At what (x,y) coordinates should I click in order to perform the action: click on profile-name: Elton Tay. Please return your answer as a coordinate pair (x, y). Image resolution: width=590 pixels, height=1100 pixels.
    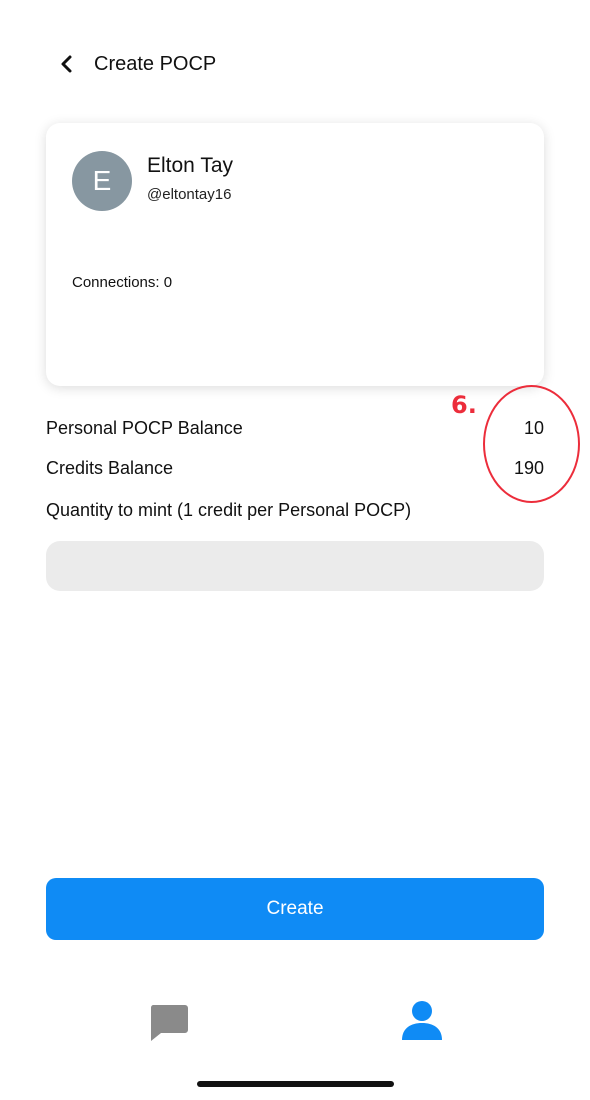
    Looking at the image, I should click on (190, 165).